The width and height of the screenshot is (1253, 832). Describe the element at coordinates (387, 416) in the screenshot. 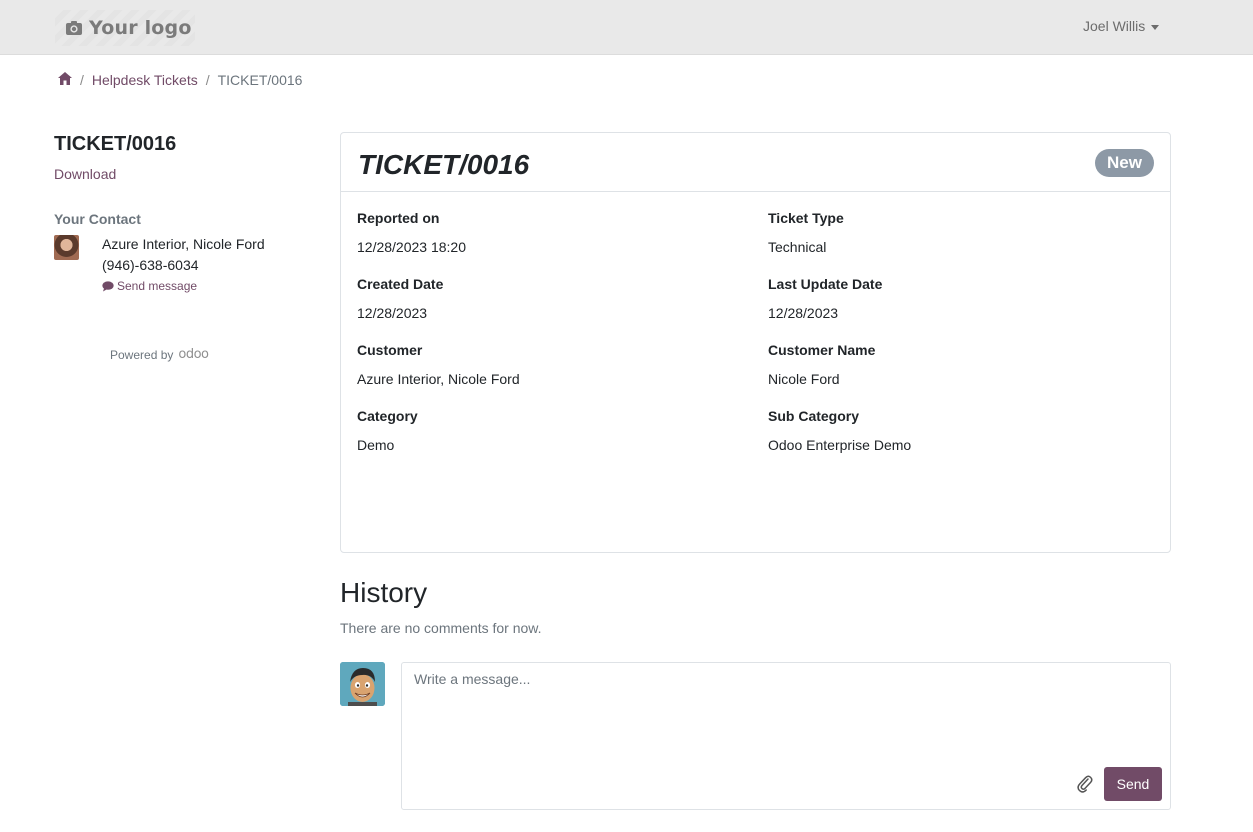

I see `category-label: Category` at that location.